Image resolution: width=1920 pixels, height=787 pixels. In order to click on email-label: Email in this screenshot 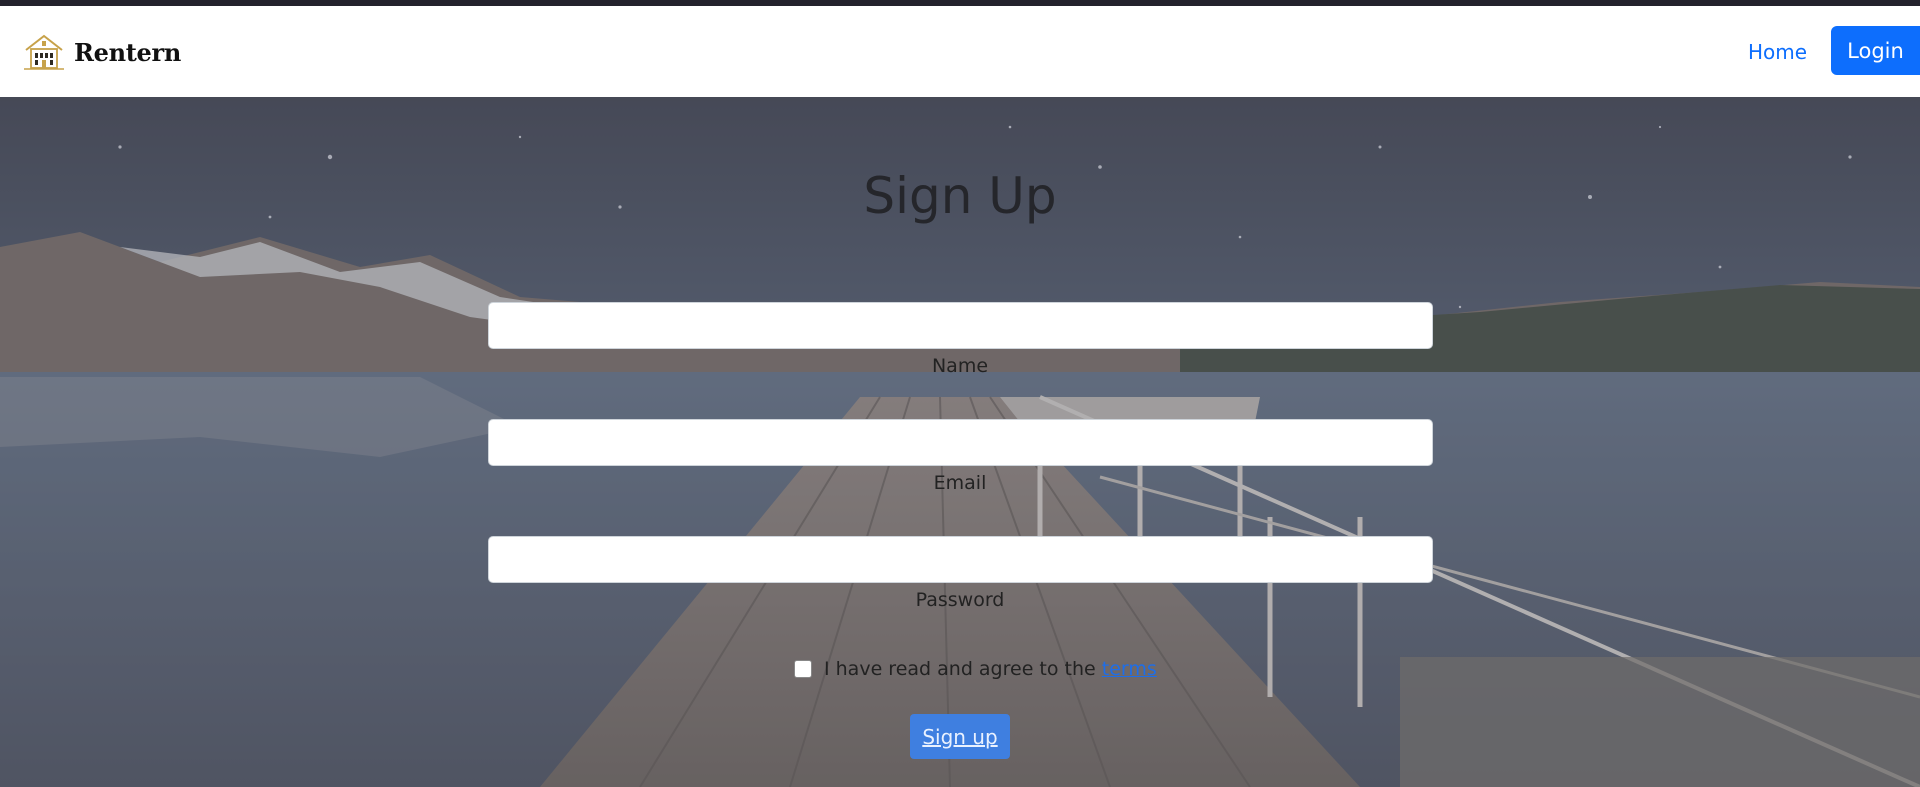, I will do `click(960, 483)`.